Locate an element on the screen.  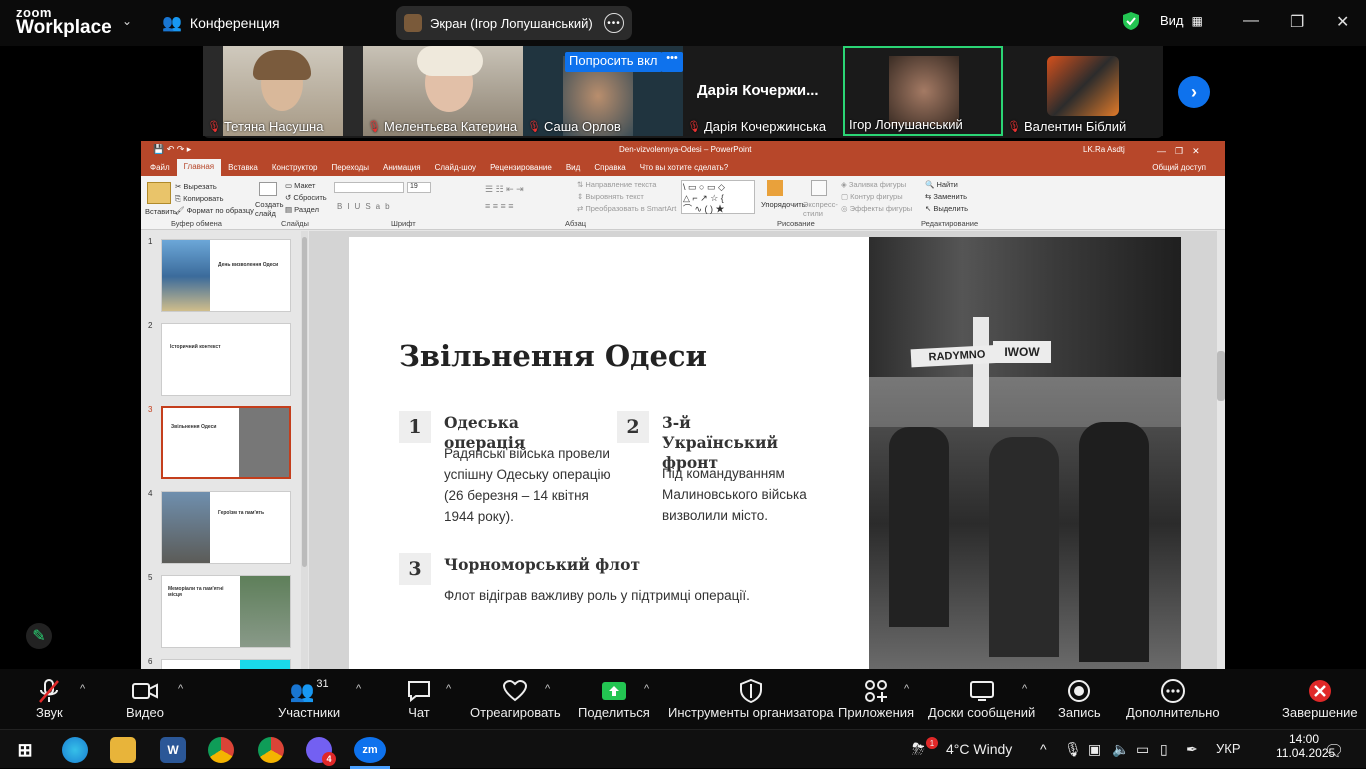
font-family-select is located at coordinates (369, 187).